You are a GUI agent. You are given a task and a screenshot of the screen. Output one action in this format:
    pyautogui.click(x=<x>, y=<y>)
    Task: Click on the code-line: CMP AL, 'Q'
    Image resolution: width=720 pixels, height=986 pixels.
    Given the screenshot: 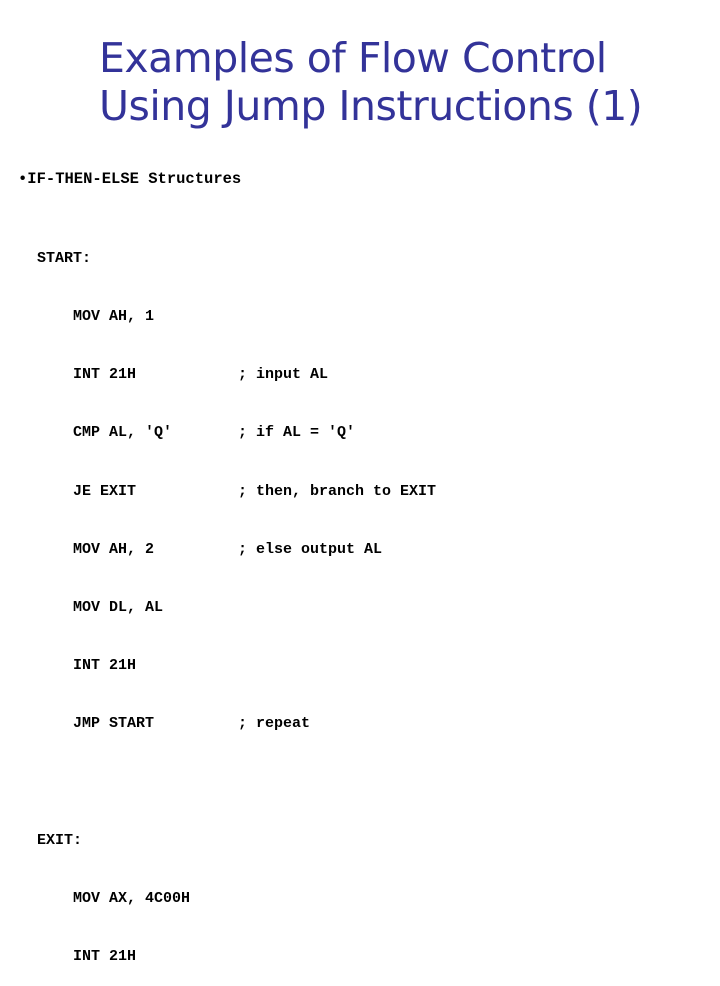 What is the action you would take?
    pyautogui.click(x=105, y=433)
    